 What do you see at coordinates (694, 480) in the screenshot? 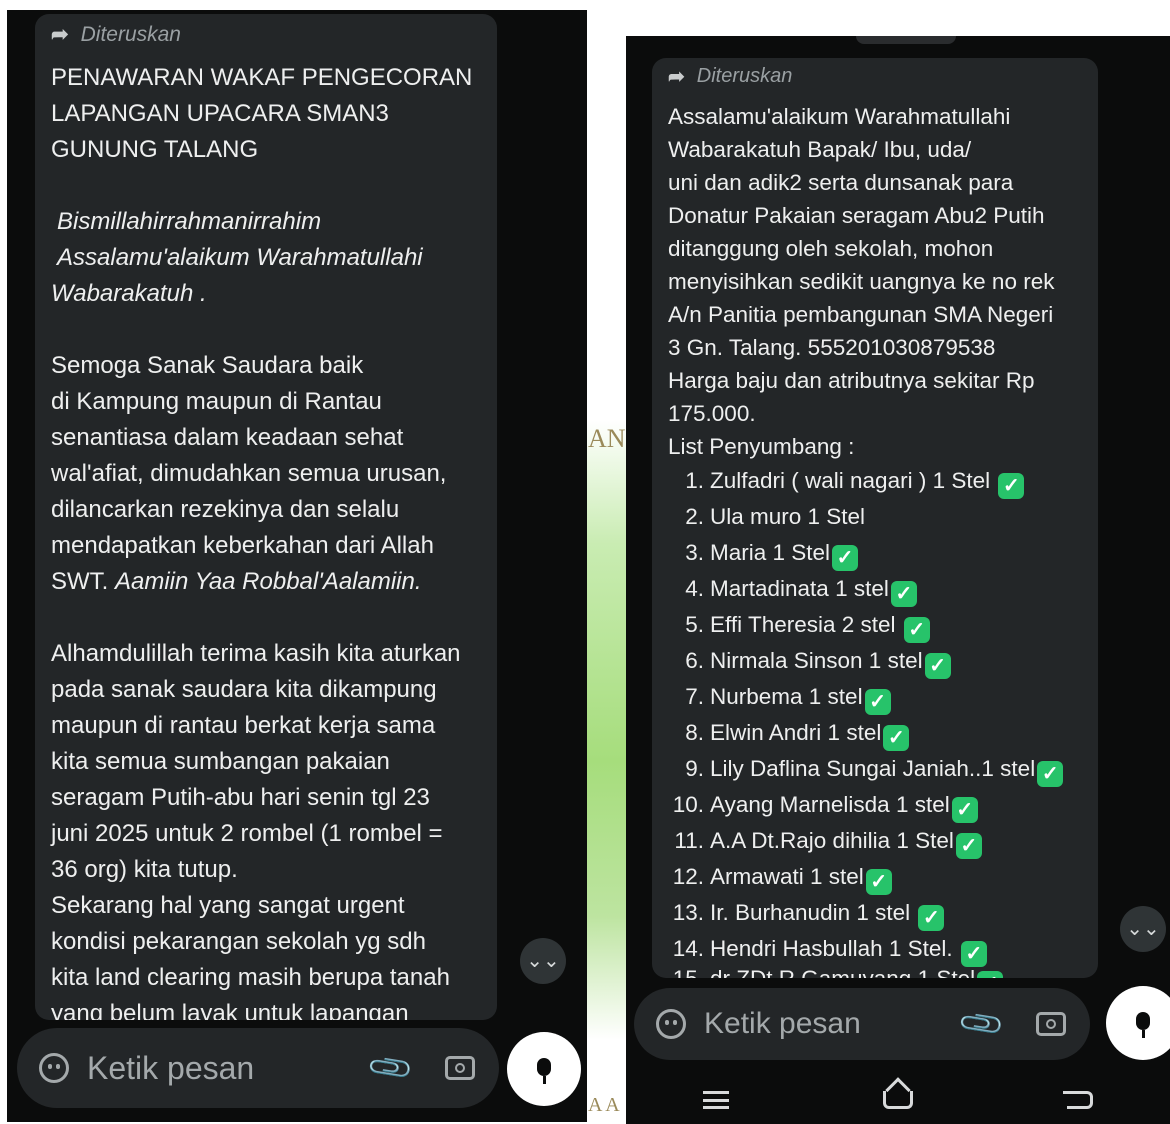
I see `list-number: 1.` at bounding box center [694, 480].